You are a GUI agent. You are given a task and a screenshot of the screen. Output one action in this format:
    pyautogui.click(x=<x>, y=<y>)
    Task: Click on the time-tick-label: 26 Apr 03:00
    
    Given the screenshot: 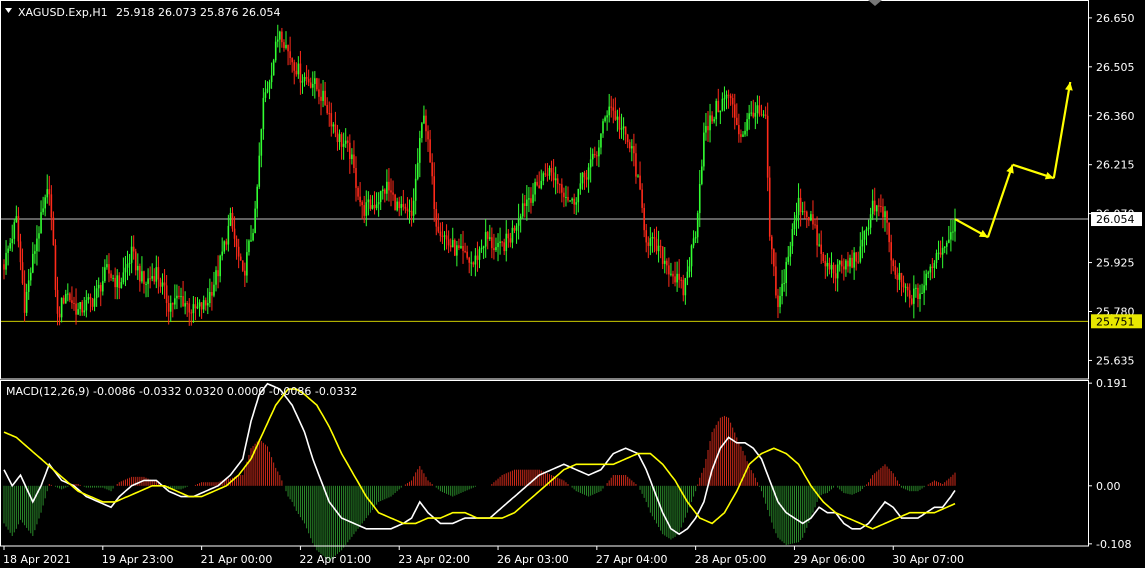 What is the action you would take?
    pyautogui.click(x=533, y=559)
    